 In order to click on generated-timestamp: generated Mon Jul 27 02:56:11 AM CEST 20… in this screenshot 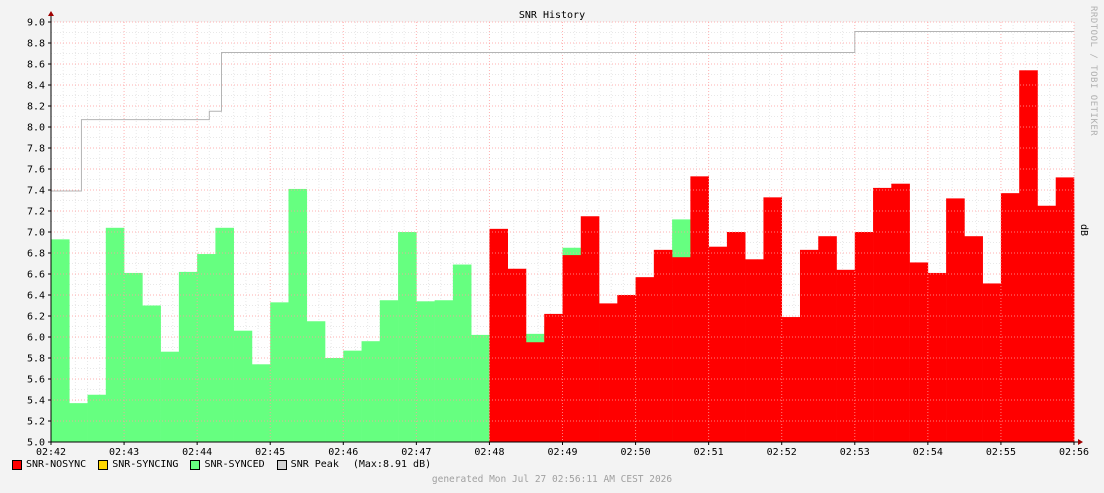, I will do `click(552, 479)`.